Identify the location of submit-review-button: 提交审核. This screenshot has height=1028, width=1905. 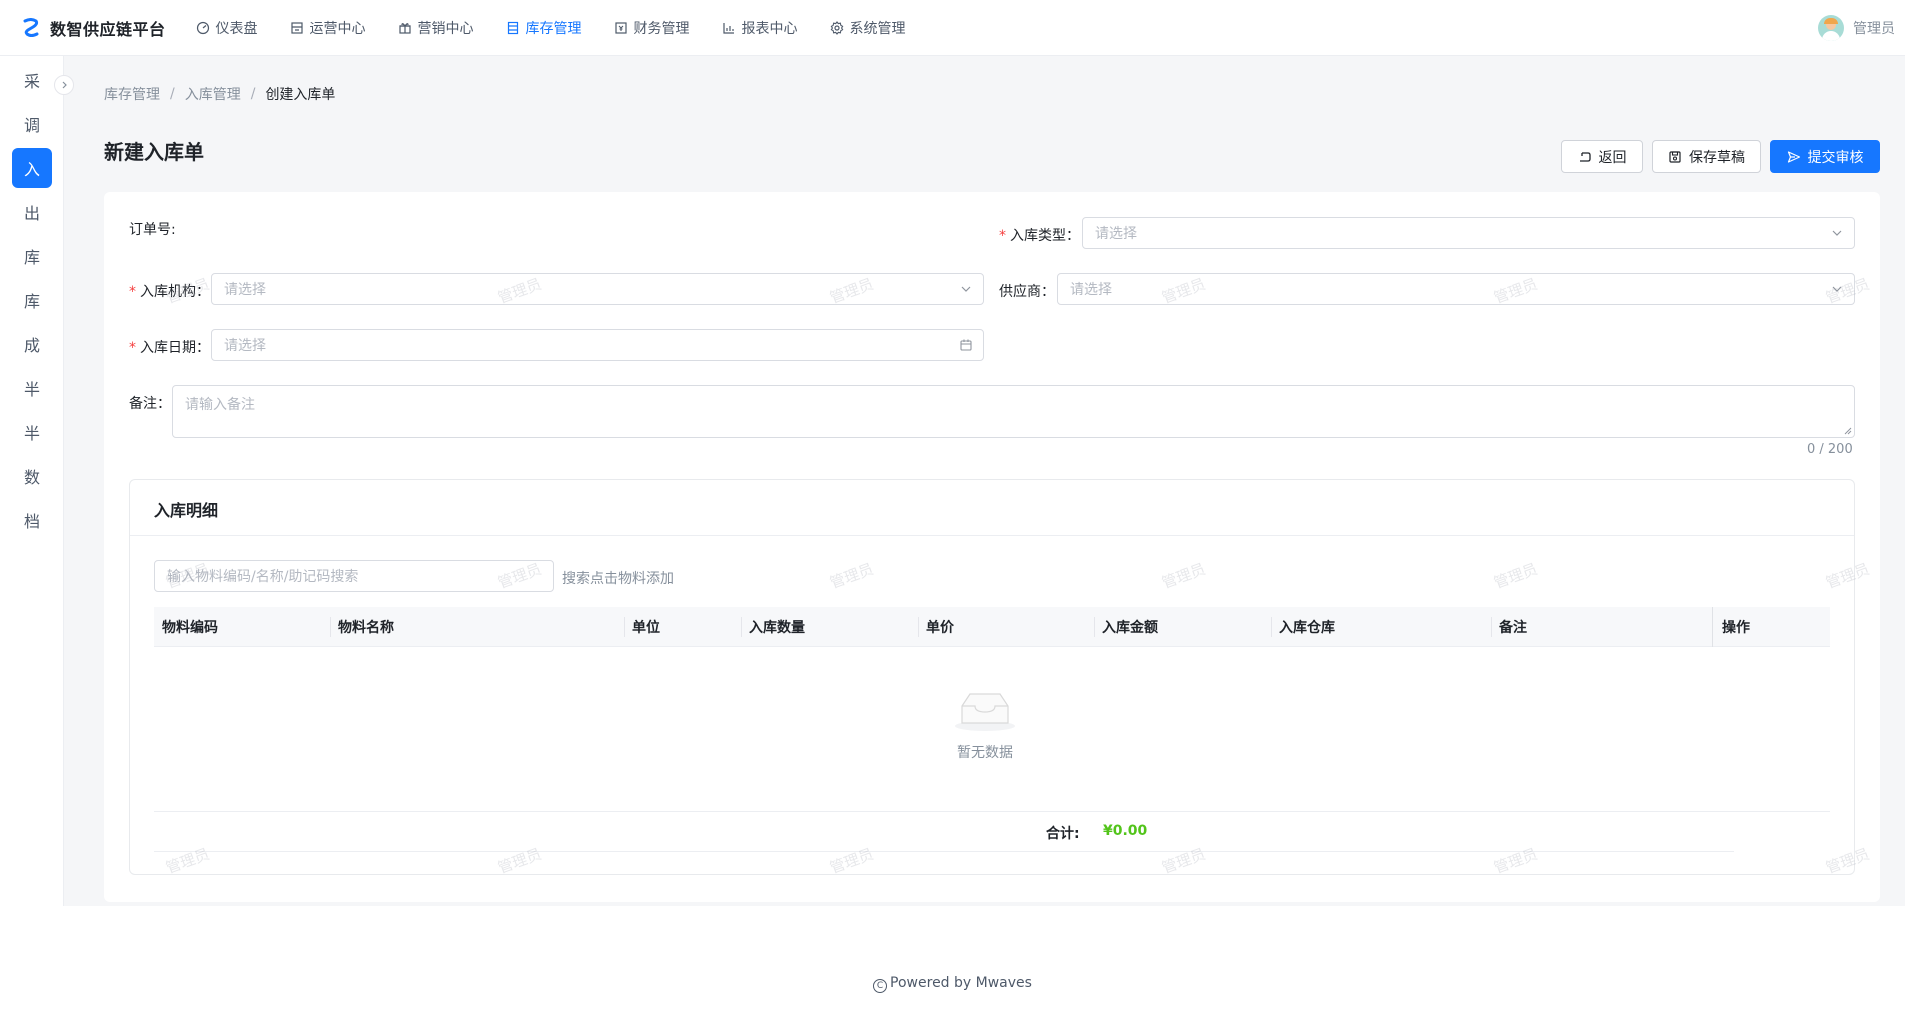
(1825, 156).